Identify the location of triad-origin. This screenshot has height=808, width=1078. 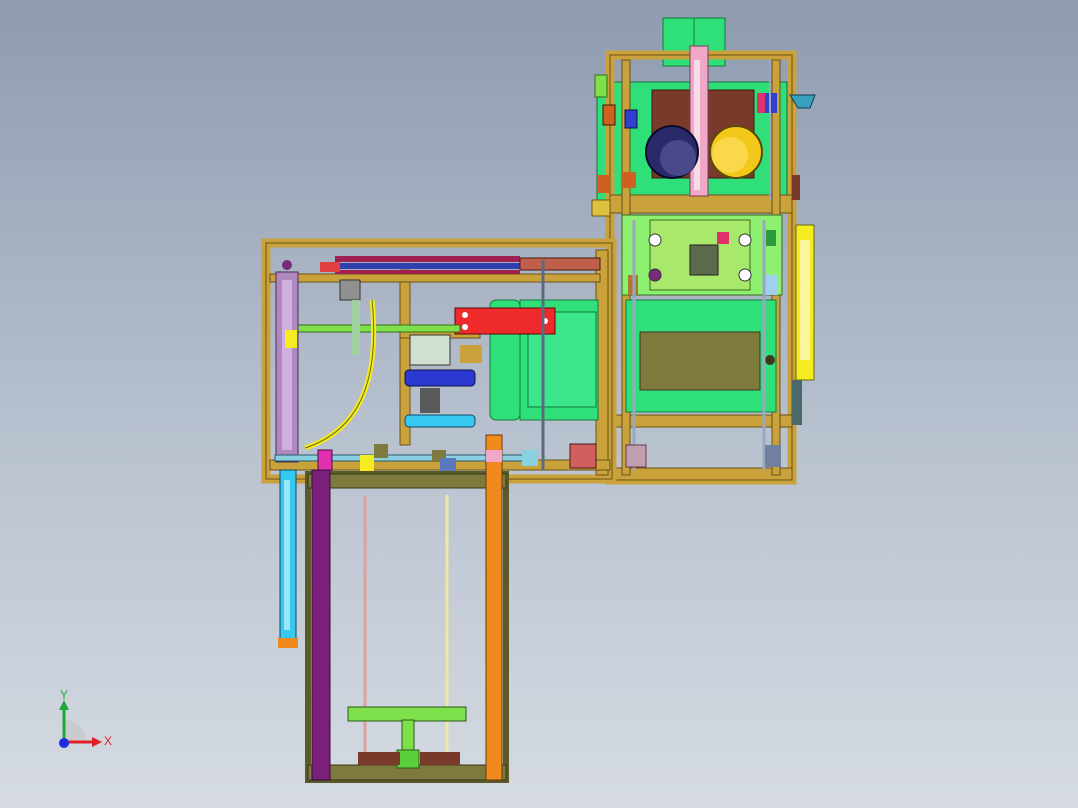
(64, 743).